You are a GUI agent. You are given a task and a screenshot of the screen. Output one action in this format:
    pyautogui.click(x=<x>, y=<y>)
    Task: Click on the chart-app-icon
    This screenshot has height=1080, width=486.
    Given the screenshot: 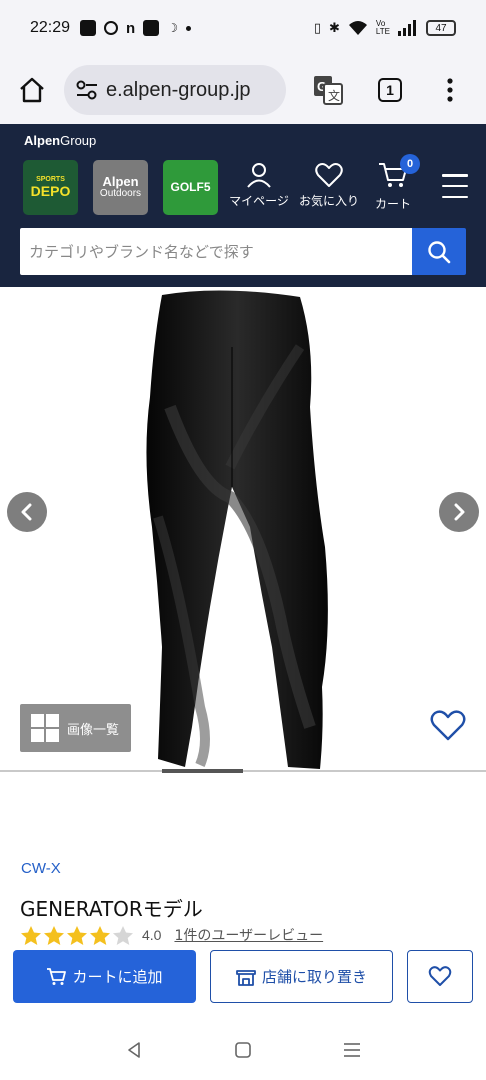 What is the action you would take?
    pyautogui.click(x=151, y=28)
    